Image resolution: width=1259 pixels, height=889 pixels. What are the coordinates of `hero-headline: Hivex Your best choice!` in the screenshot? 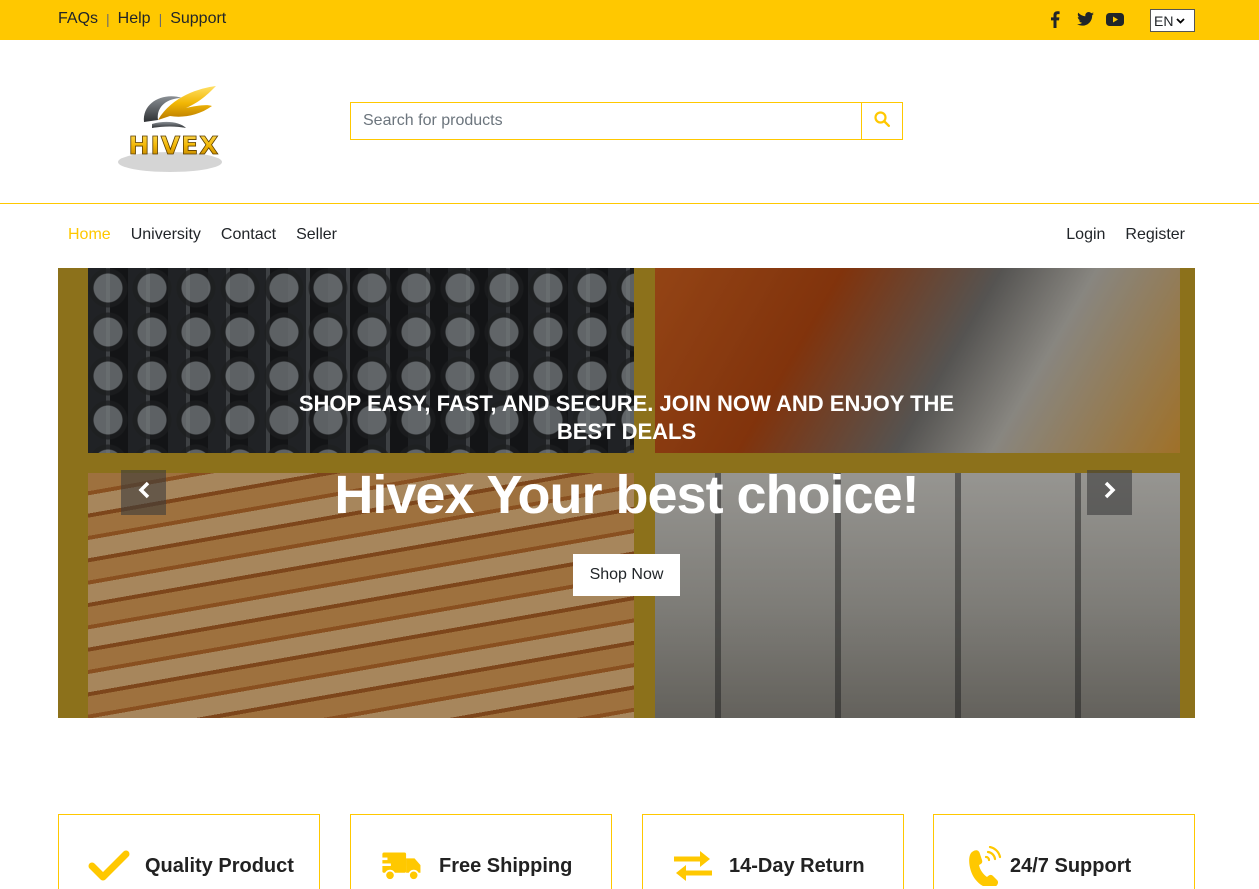 It's located at (626, 495).